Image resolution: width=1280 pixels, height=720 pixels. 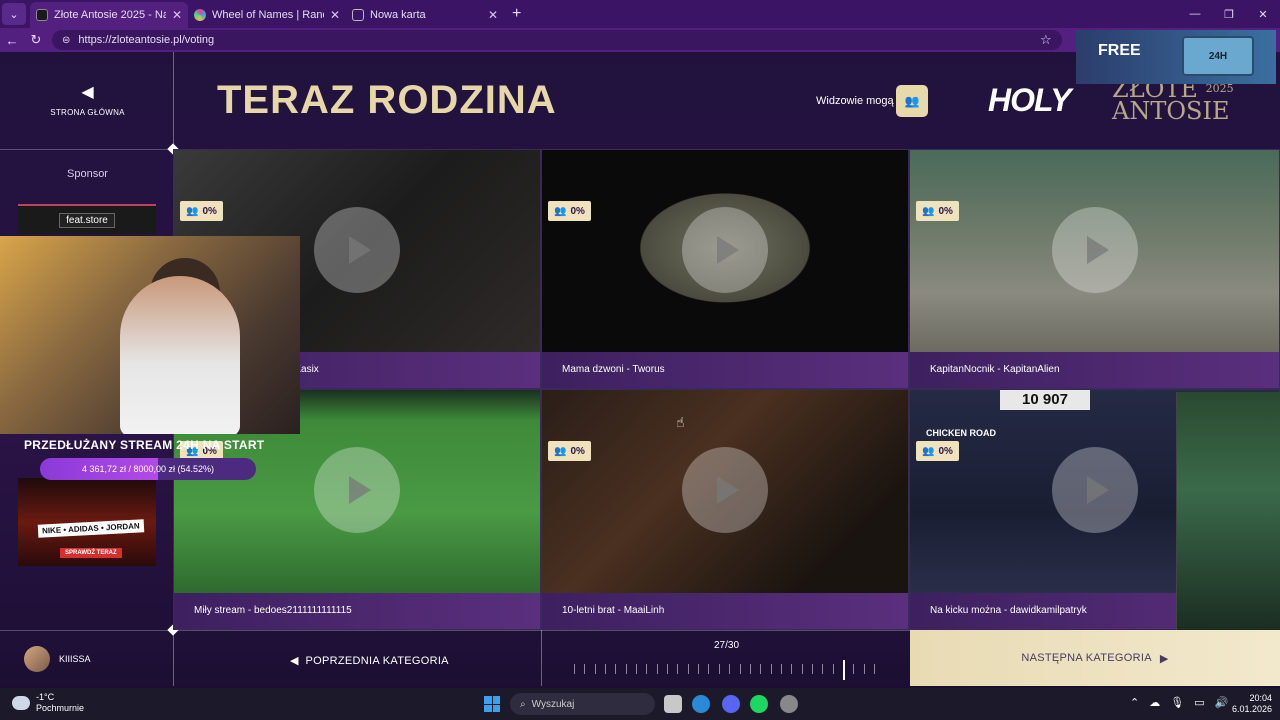 What do you see at coordinates (267, 15) in the screenshot?
I see `tab-wheel-of-names: Wheel of Names | Random name p ✕` at bounding box center [267, 15].